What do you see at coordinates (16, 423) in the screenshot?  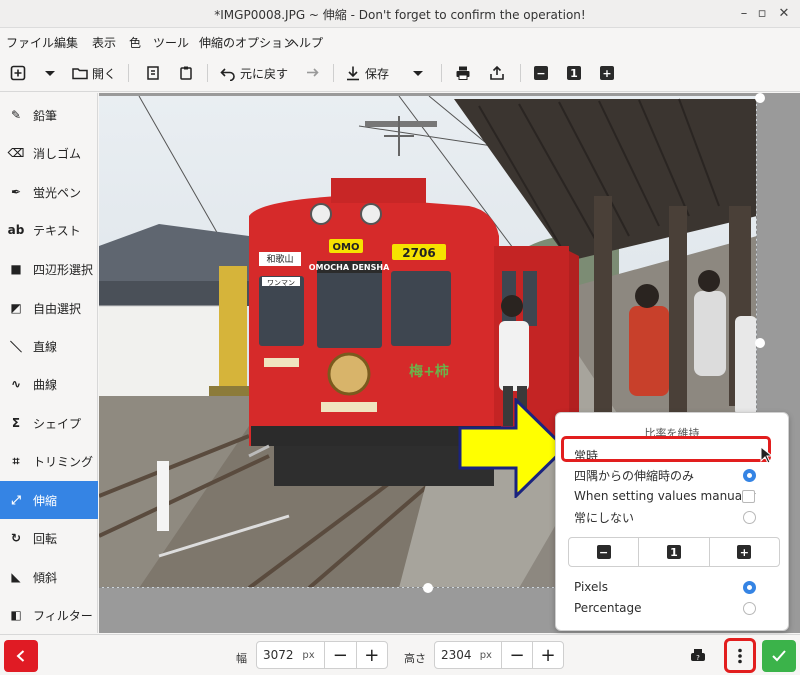 I see `shape-icon: Σ` at bounding box center [16, 423].